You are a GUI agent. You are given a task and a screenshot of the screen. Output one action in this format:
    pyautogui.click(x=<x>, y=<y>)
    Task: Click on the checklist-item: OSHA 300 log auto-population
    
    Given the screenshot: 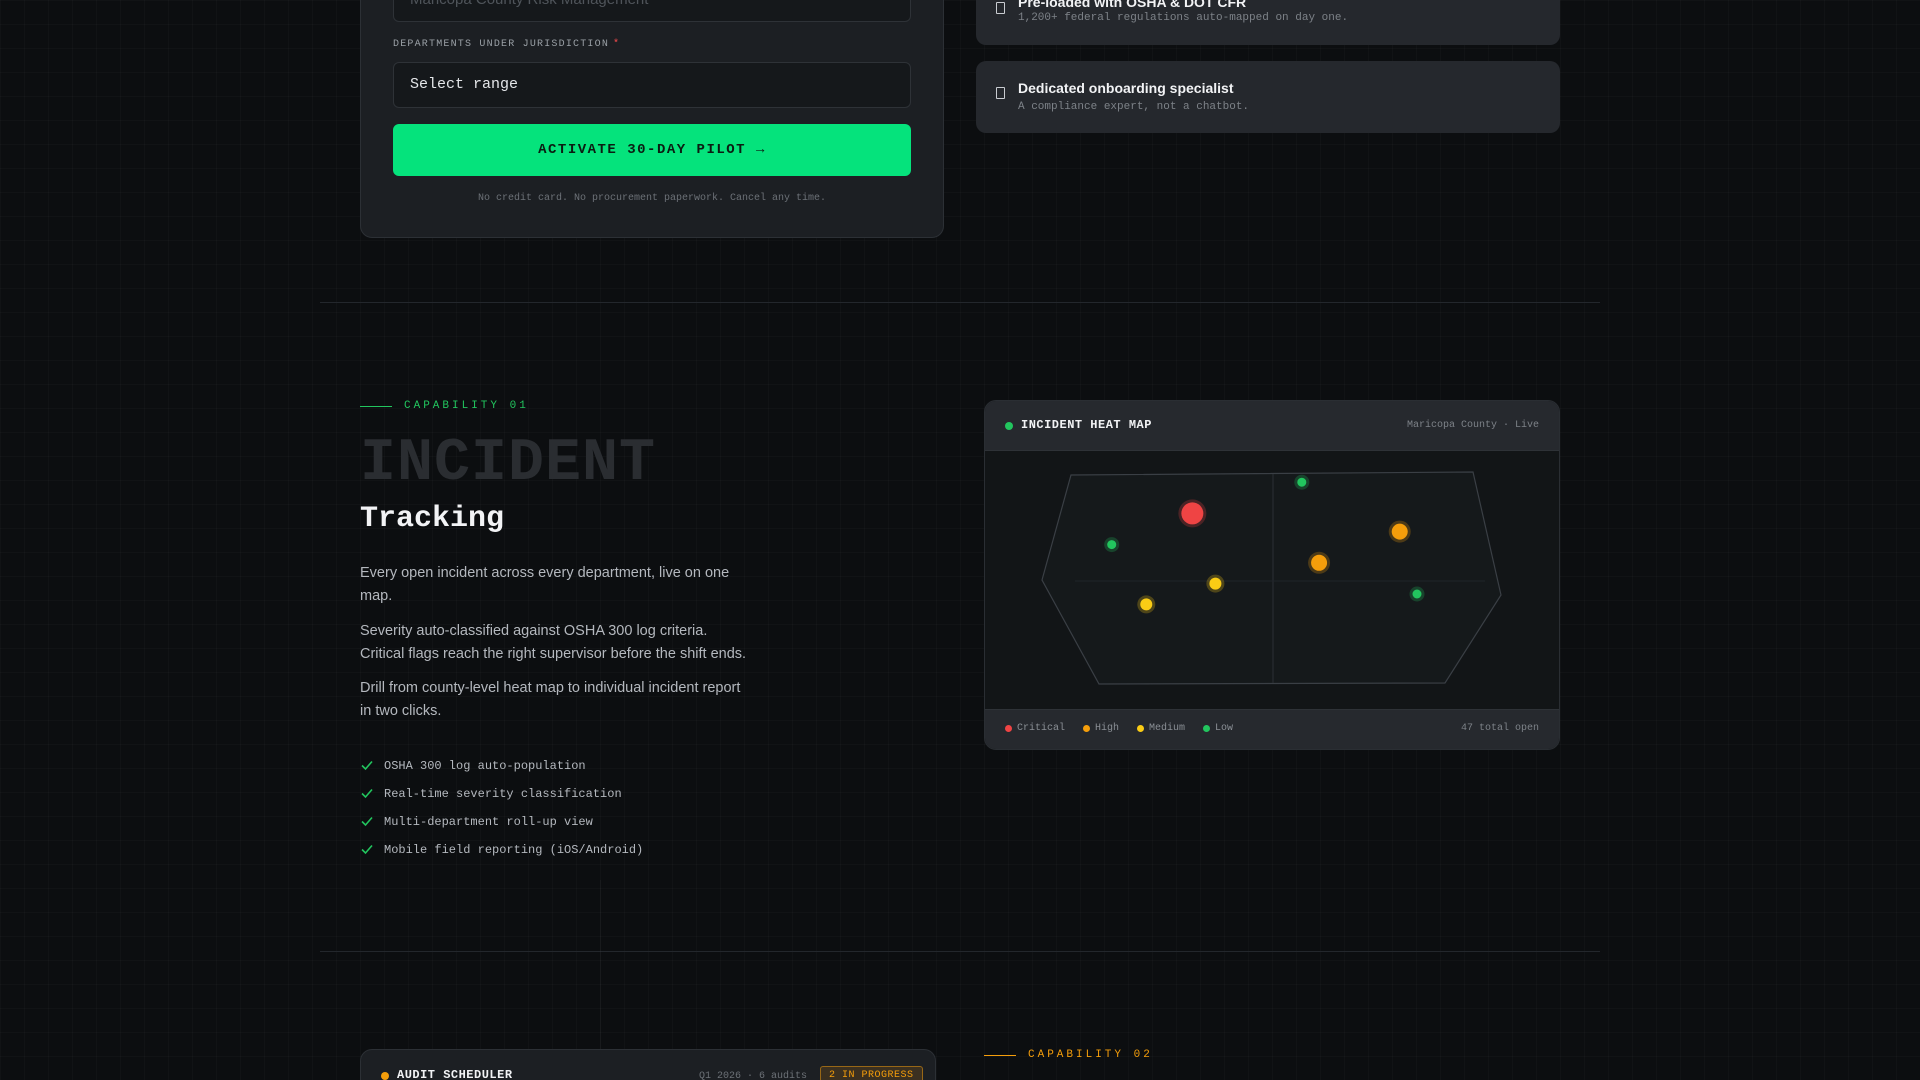 What is the action you would take?
    pyautogui.click(x=501, y=766)
    